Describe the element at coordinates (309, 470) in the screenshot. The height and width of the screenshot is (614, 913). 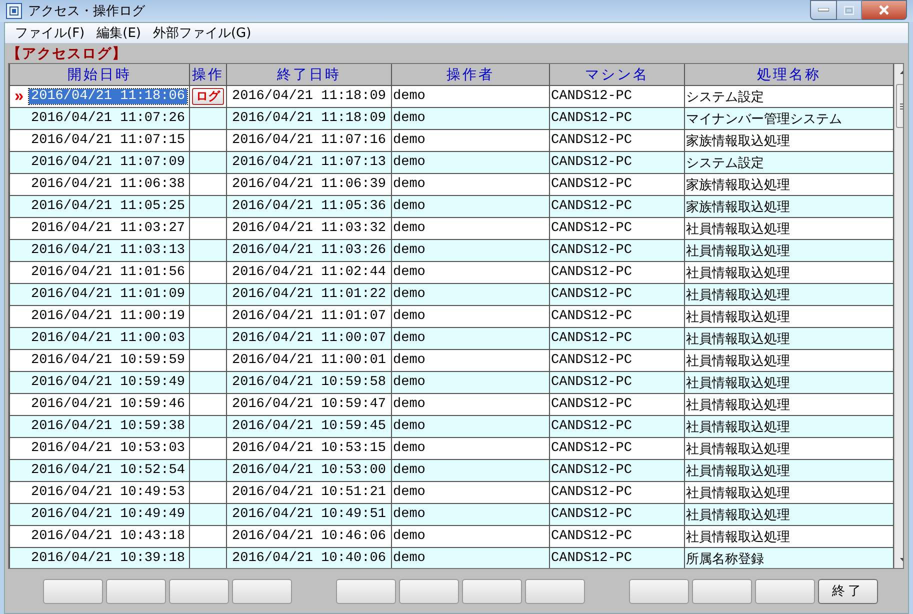
I see `table-cell: 2016/04/21 10:53:00` at that location.